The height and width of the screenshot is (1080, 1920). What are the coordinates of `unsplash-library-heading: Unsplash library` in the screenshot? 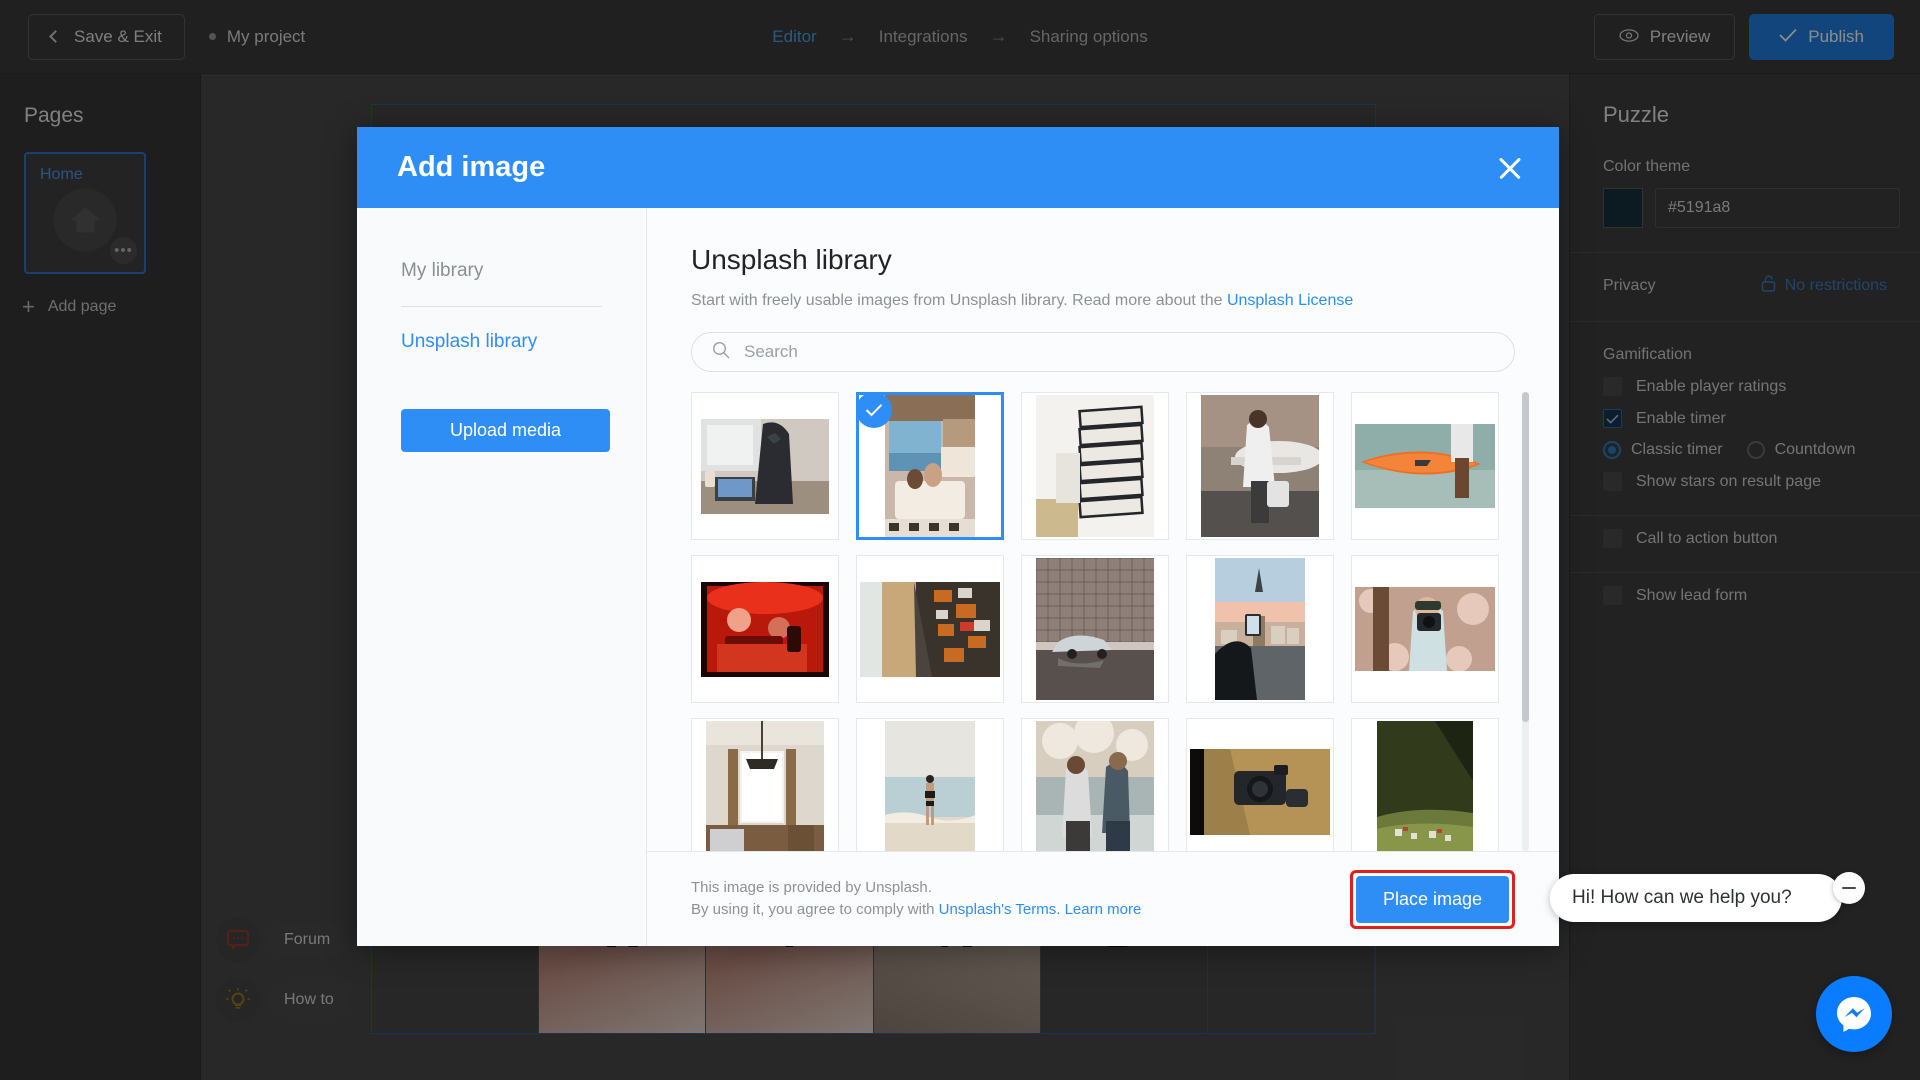 It's located at (791, 259).